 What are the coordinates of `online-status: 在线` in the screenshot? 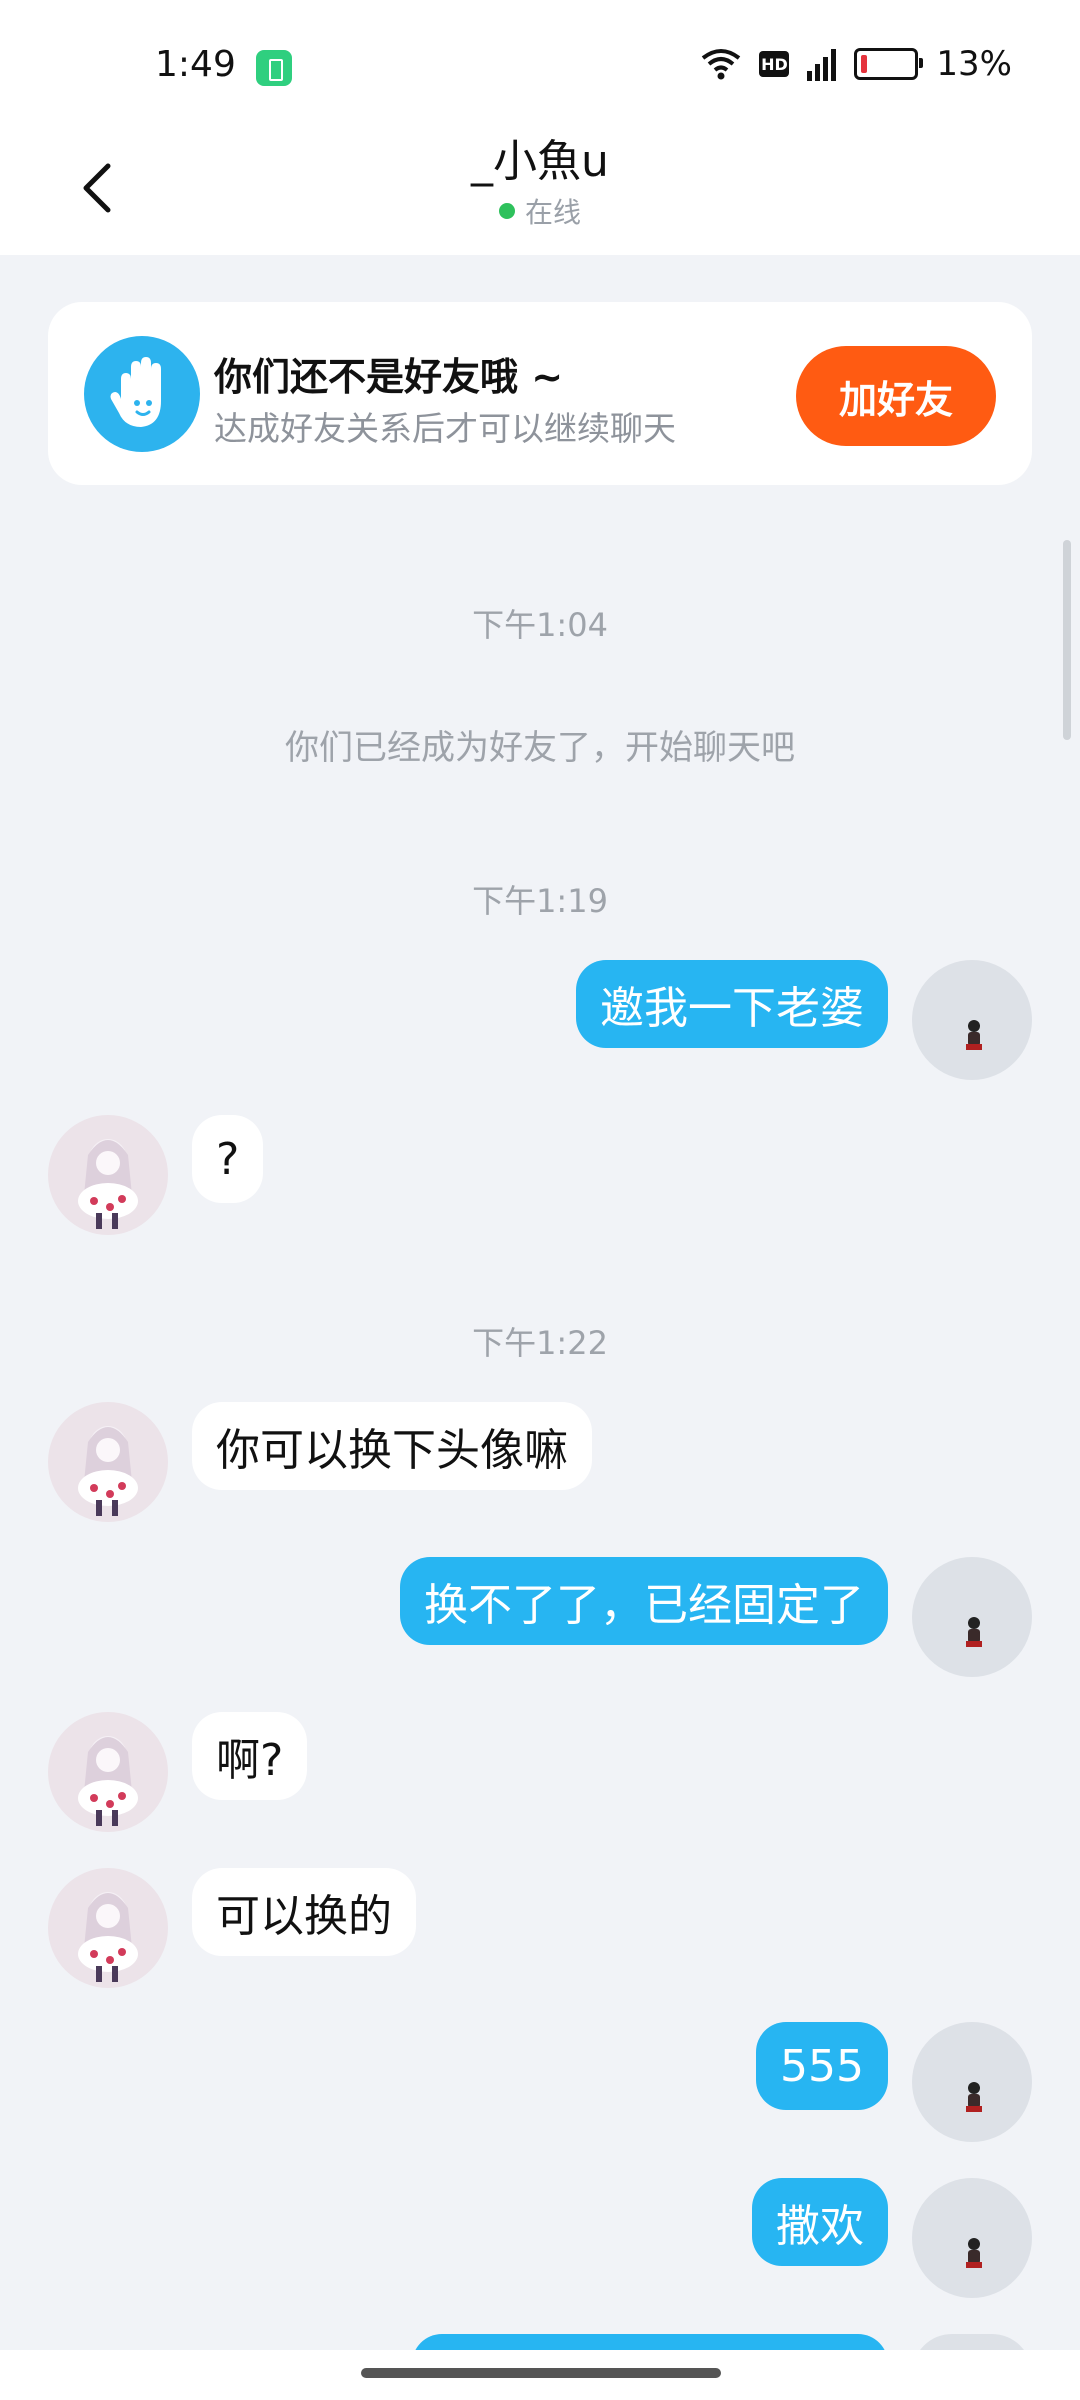 It's located at (540, 211).